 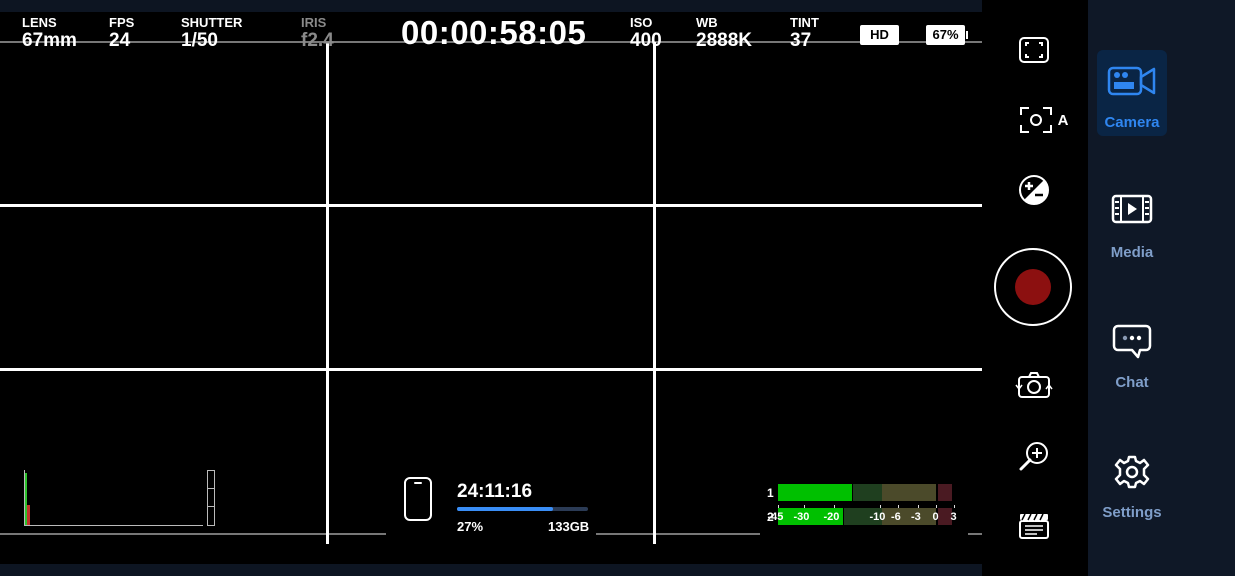 What do you see at coordinates (199, 40) in the screenshot?
I see `shutter-value: 1/50` at bounding box center [199, 40].